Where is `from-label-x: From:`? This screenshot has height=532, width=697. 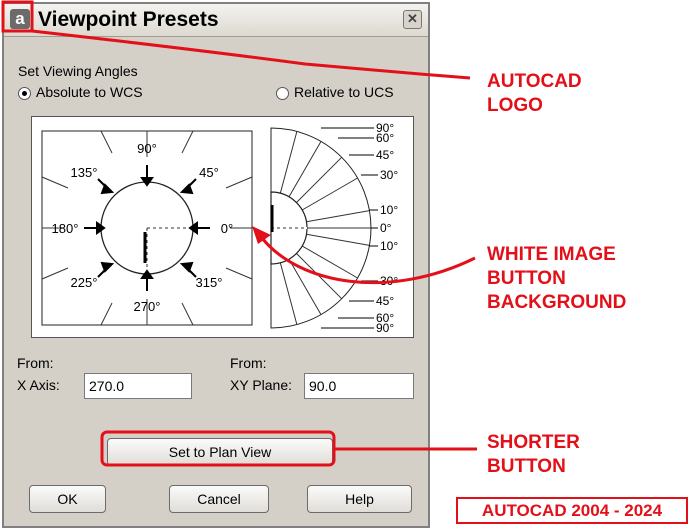
from-label-x: From: is located at coordinates (35, 363).